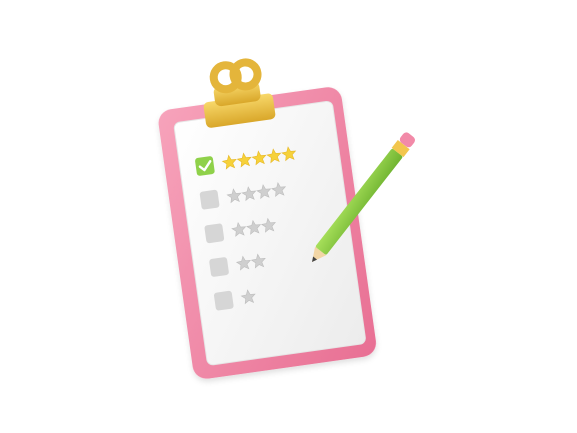 This screenshot has width=577, height=433. I want to click on clipboard-clip, so click(239, 93).